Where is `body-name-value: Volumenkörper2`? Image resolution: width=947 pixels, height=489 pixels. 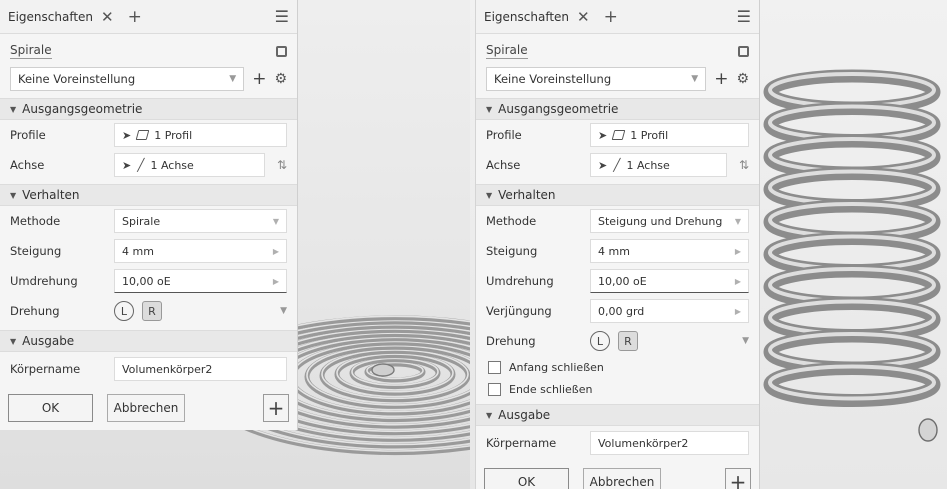
body-name-value: Volumenkörper2 is located at coordinates (643, 443).